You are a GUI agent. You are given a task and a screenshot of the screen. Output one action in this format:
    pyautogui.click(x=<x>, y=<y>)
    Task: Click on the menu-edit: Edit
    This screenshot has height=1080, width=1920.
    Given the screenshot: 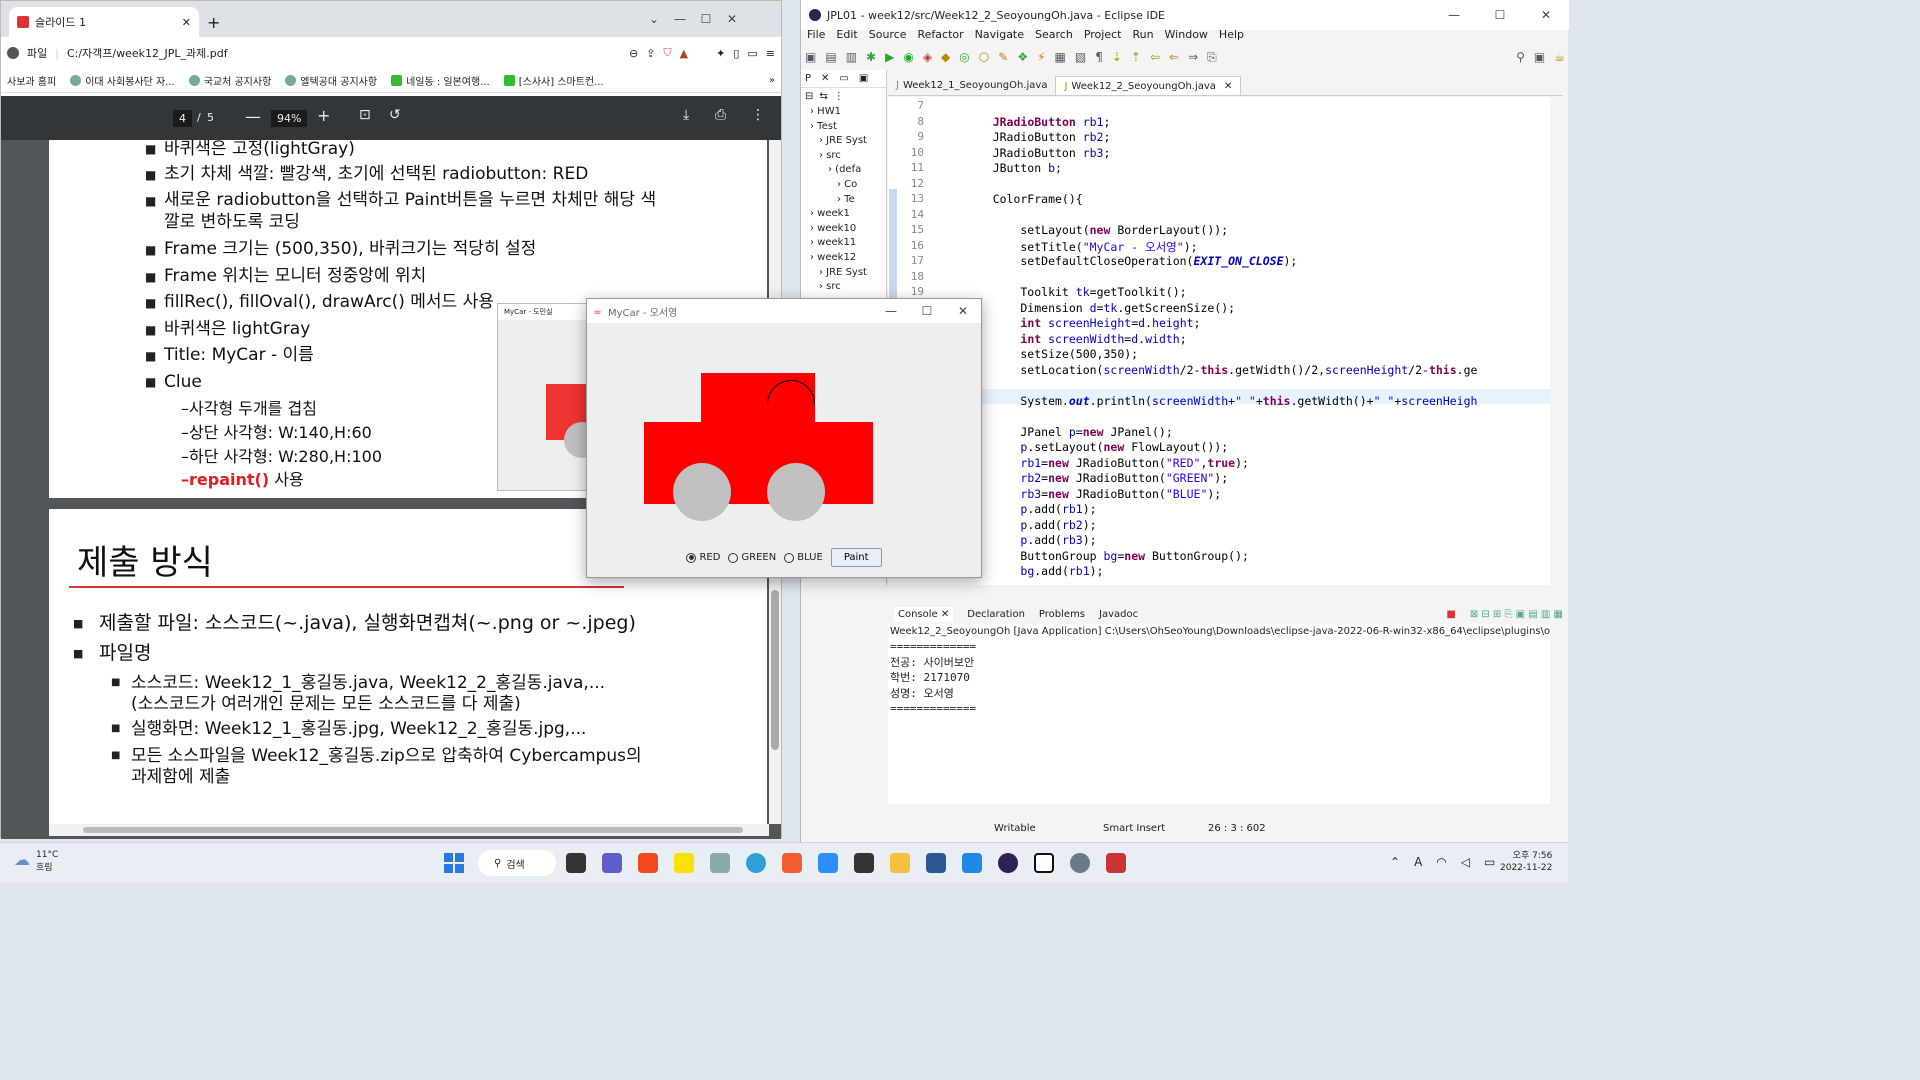 What is the action you would take?
    pyautogui.click(x=846, y=36)
    